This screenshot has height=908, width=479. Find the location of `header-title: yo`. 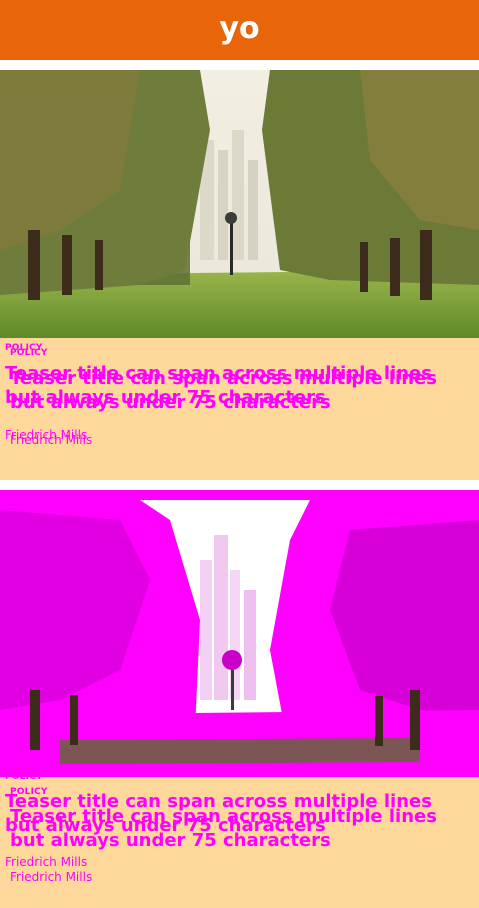

header-title: yo is located at coordinates (239, 28).